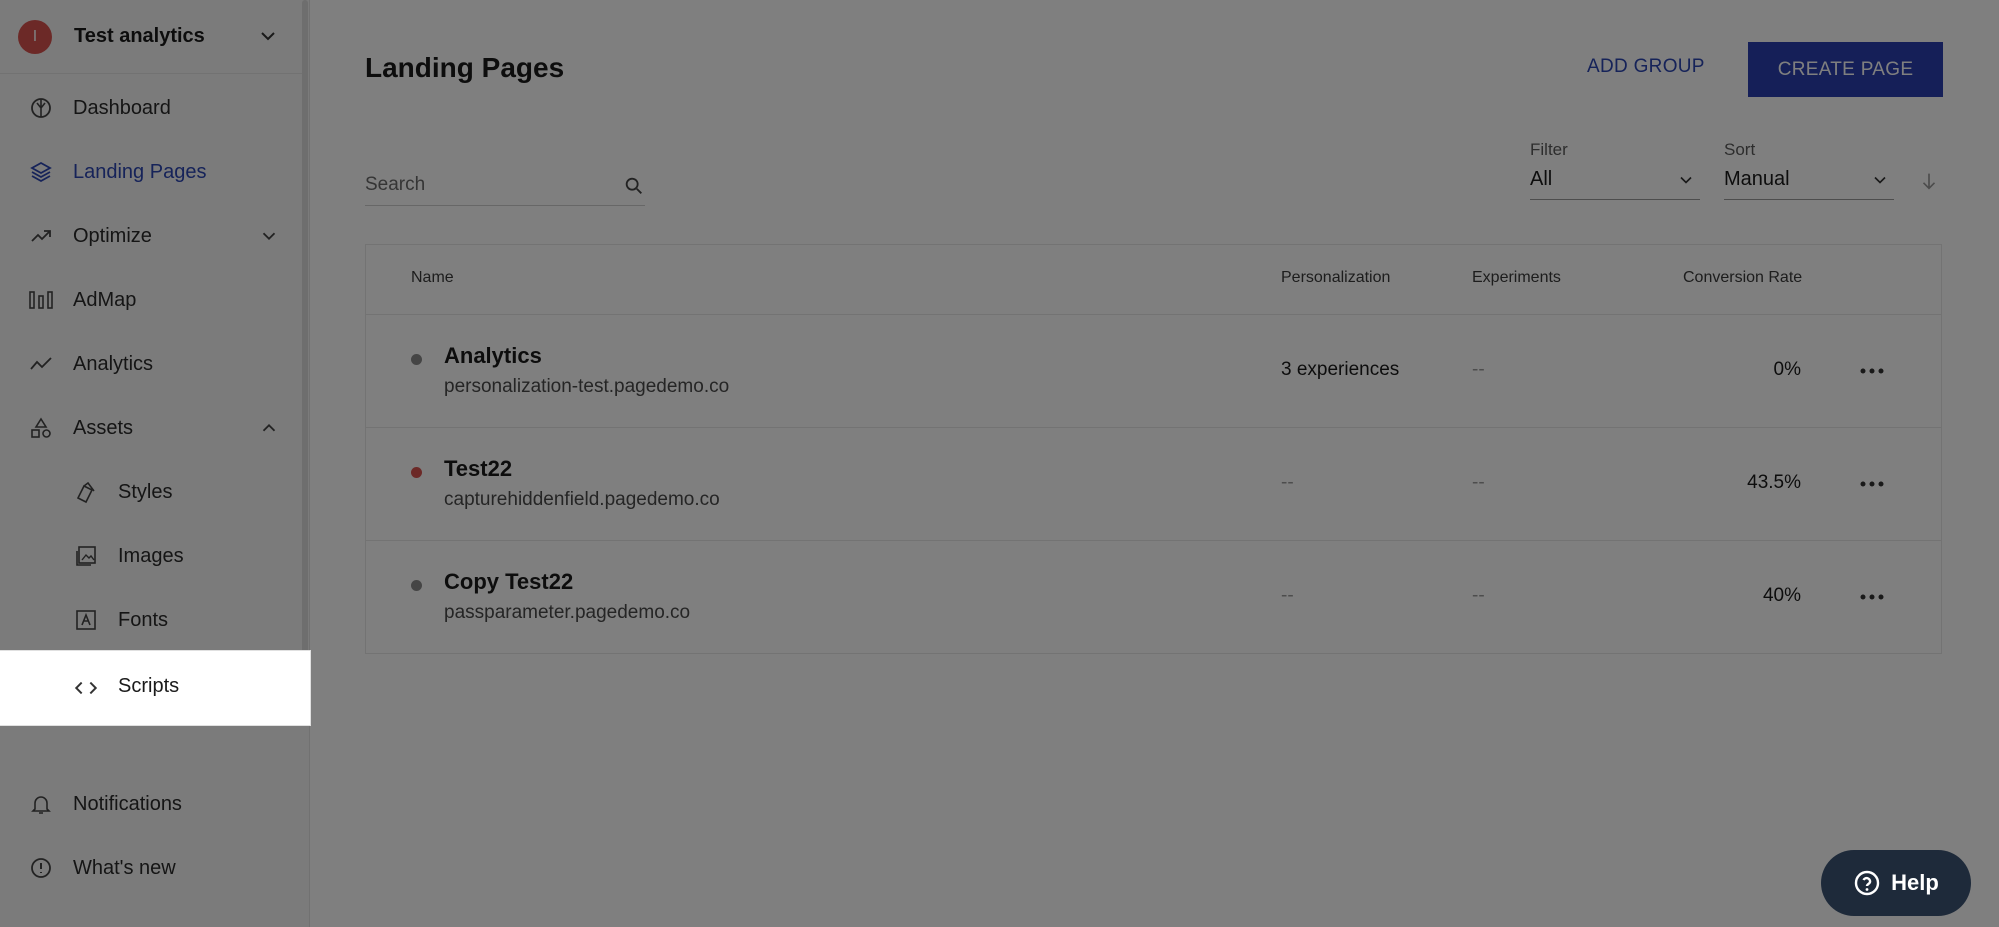  What do you see at coordinates (1742, 278) in the screenshot?
I see `column-header-conversion-rate: Conversion Rate` at bounding box center [1742, 278].